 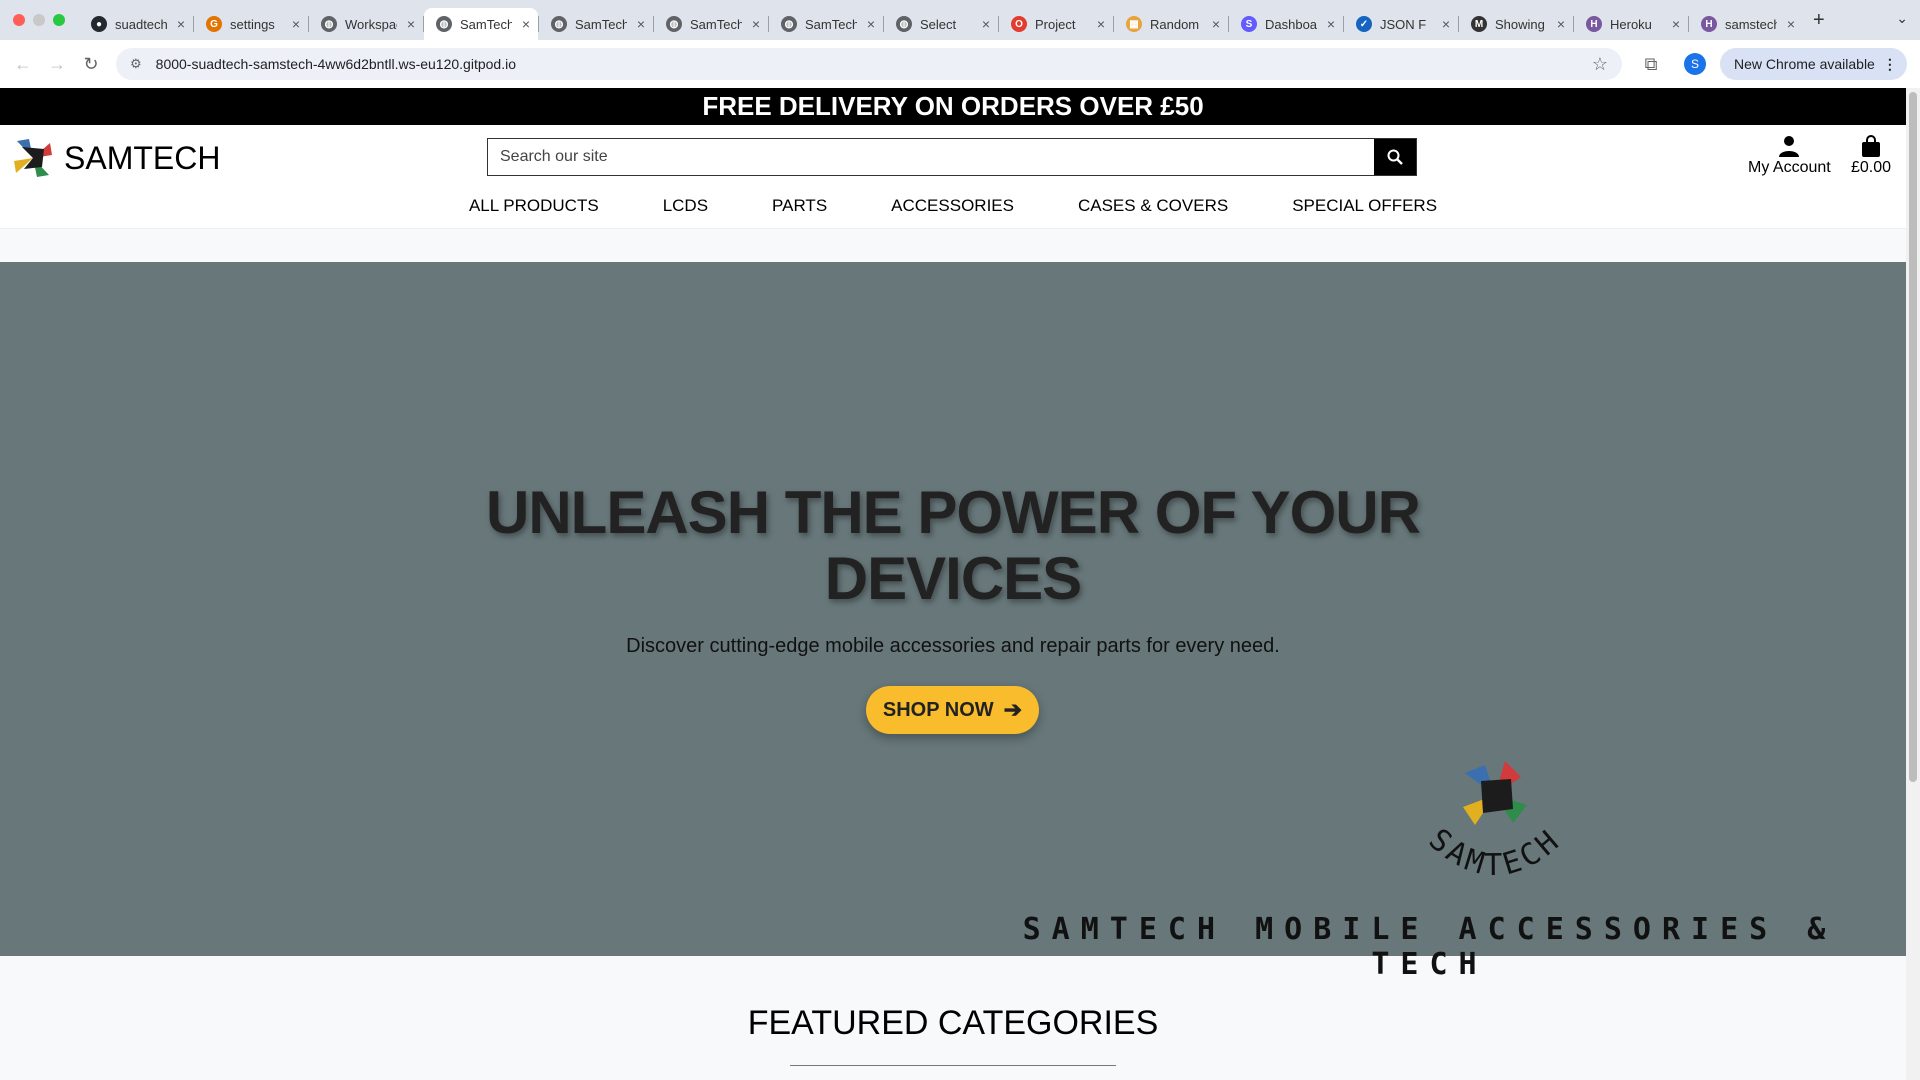 What do you see at coordinates (59, 20) in the screenshot?
I see `zoom-window-button` at bounding box center [59, 20].